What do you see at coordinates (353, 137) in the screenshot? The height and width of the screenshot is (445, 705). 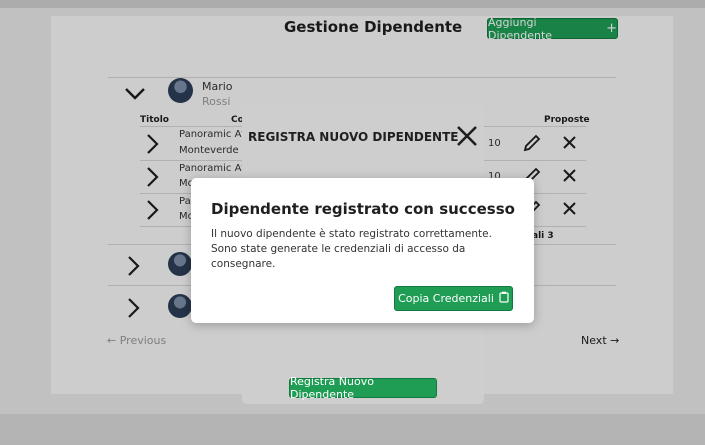 I see `register-modal-title: REGISTRA NUOVO DIPENDENTE` at bounding box center [353, 137].